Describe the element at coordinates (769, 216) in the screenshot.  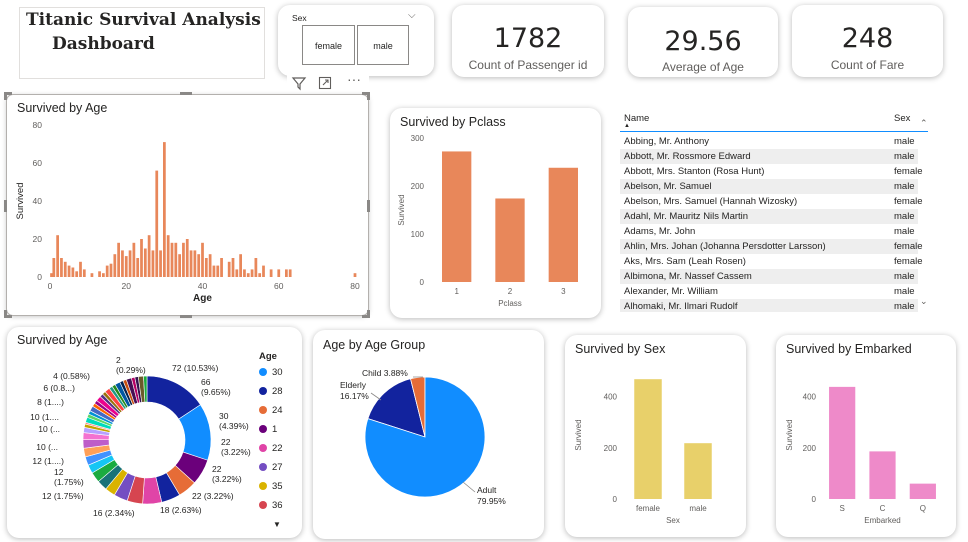
I see `table-row: Adahl, Mr. Mauritz Nils Martin male` at that location.